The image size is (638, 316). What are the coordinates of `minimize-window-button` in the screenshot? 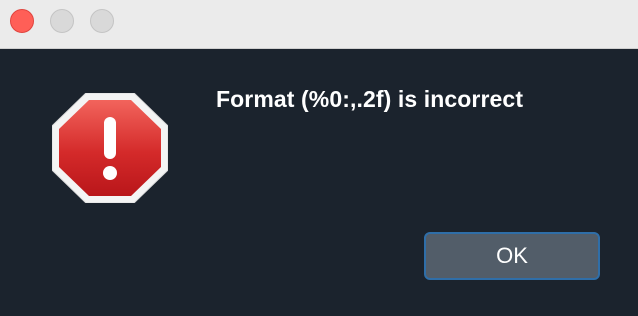 It's located at (62, 21).